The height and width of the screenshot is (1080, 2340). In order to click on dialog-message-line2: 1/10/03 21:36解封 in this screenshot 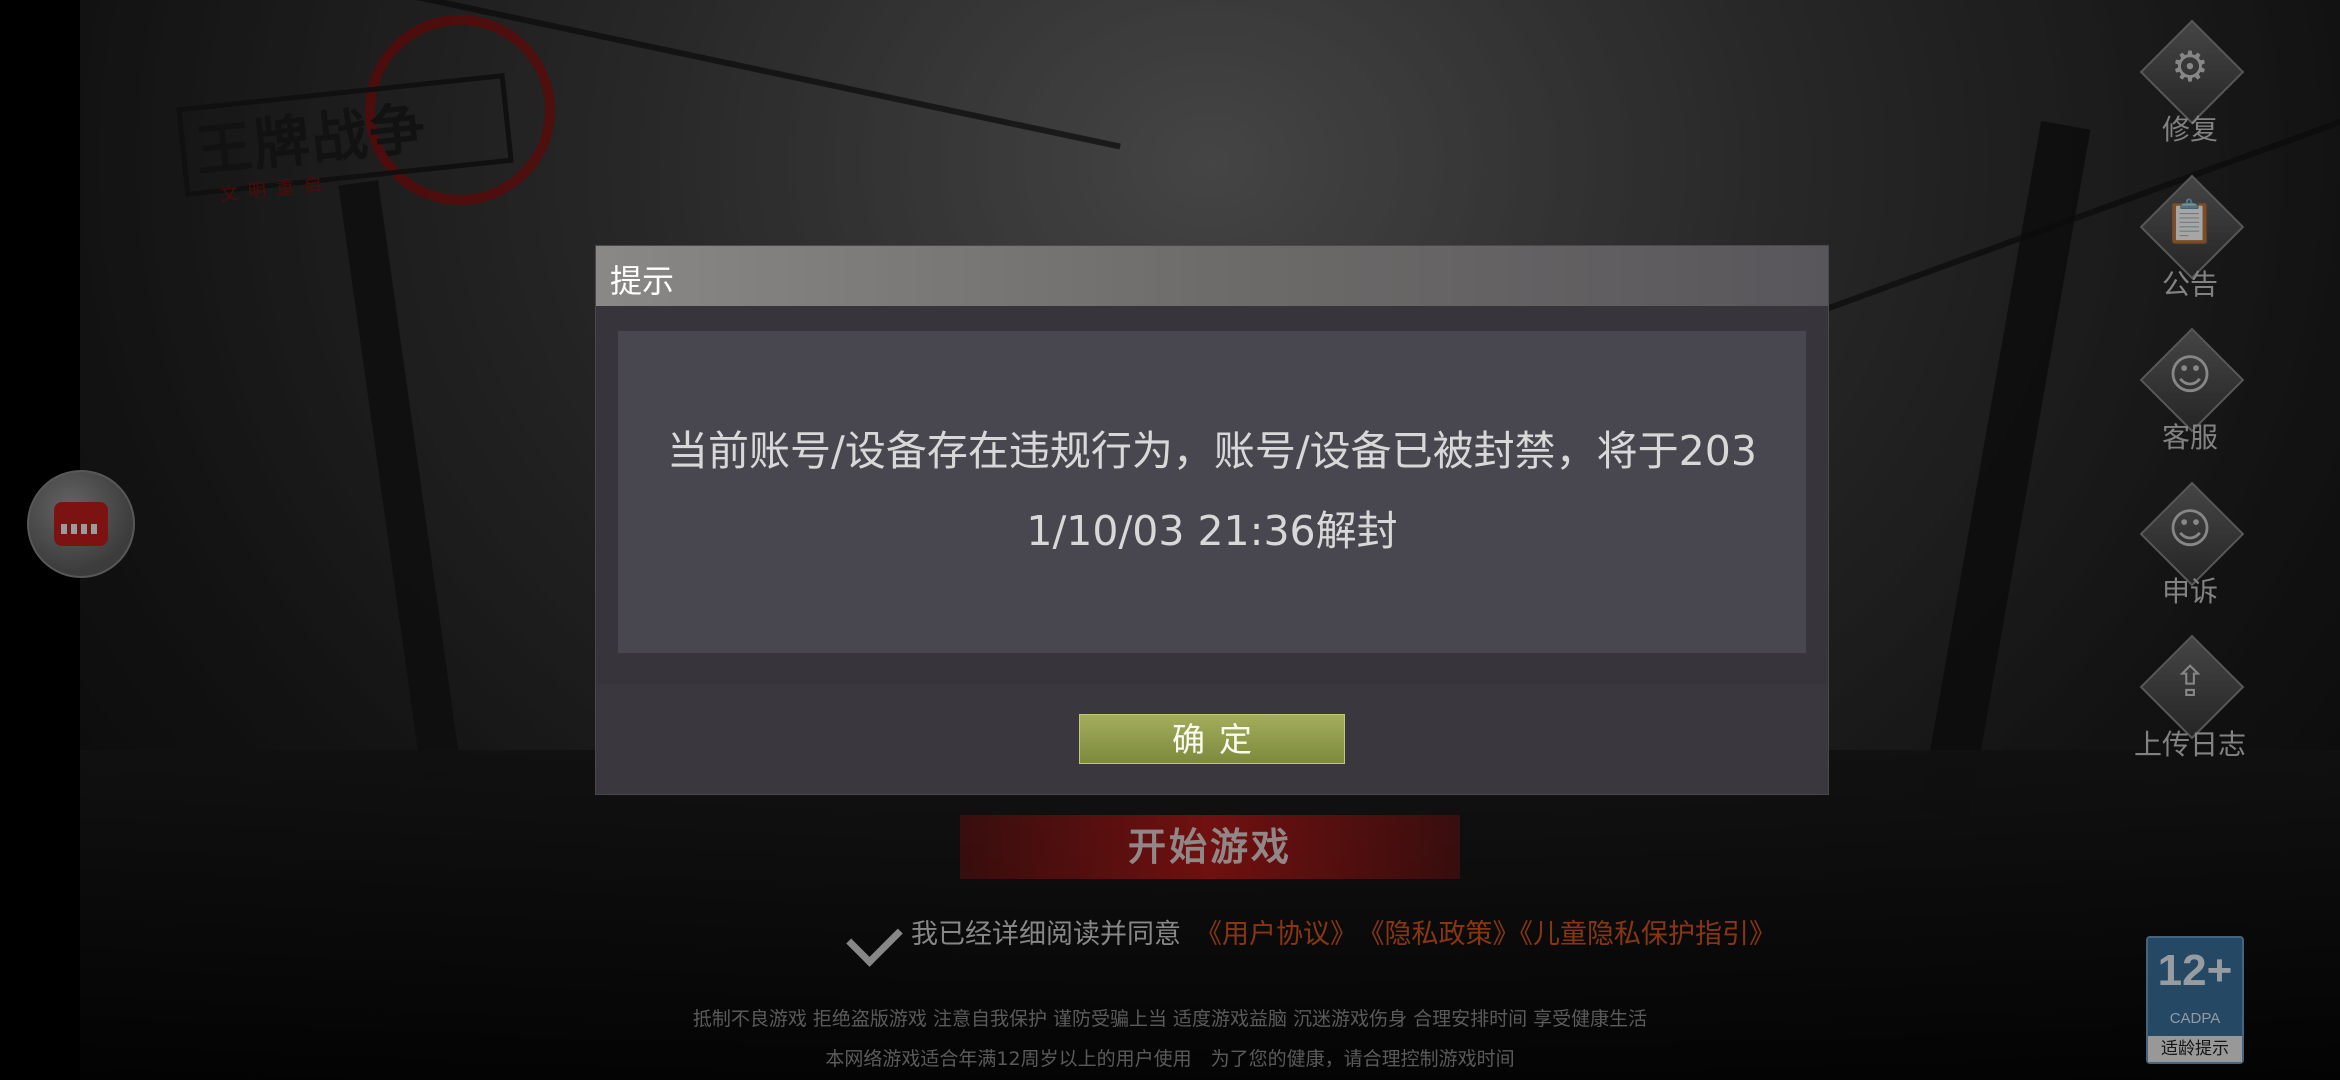, I will do `click(1212, 531)`.